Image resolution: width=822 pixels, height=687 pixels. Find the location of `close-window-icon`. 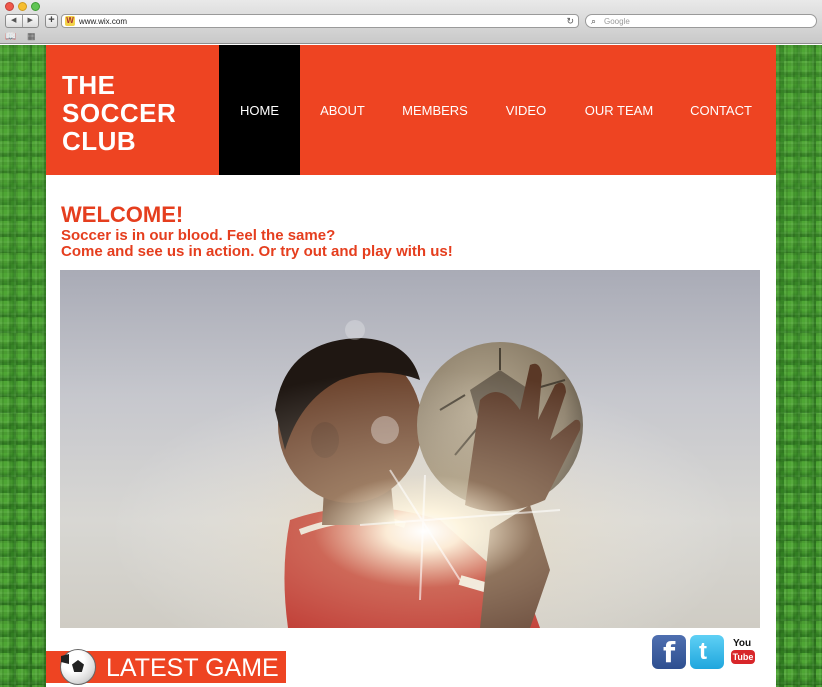

close-window-icon is located at coordinates (9, 6).